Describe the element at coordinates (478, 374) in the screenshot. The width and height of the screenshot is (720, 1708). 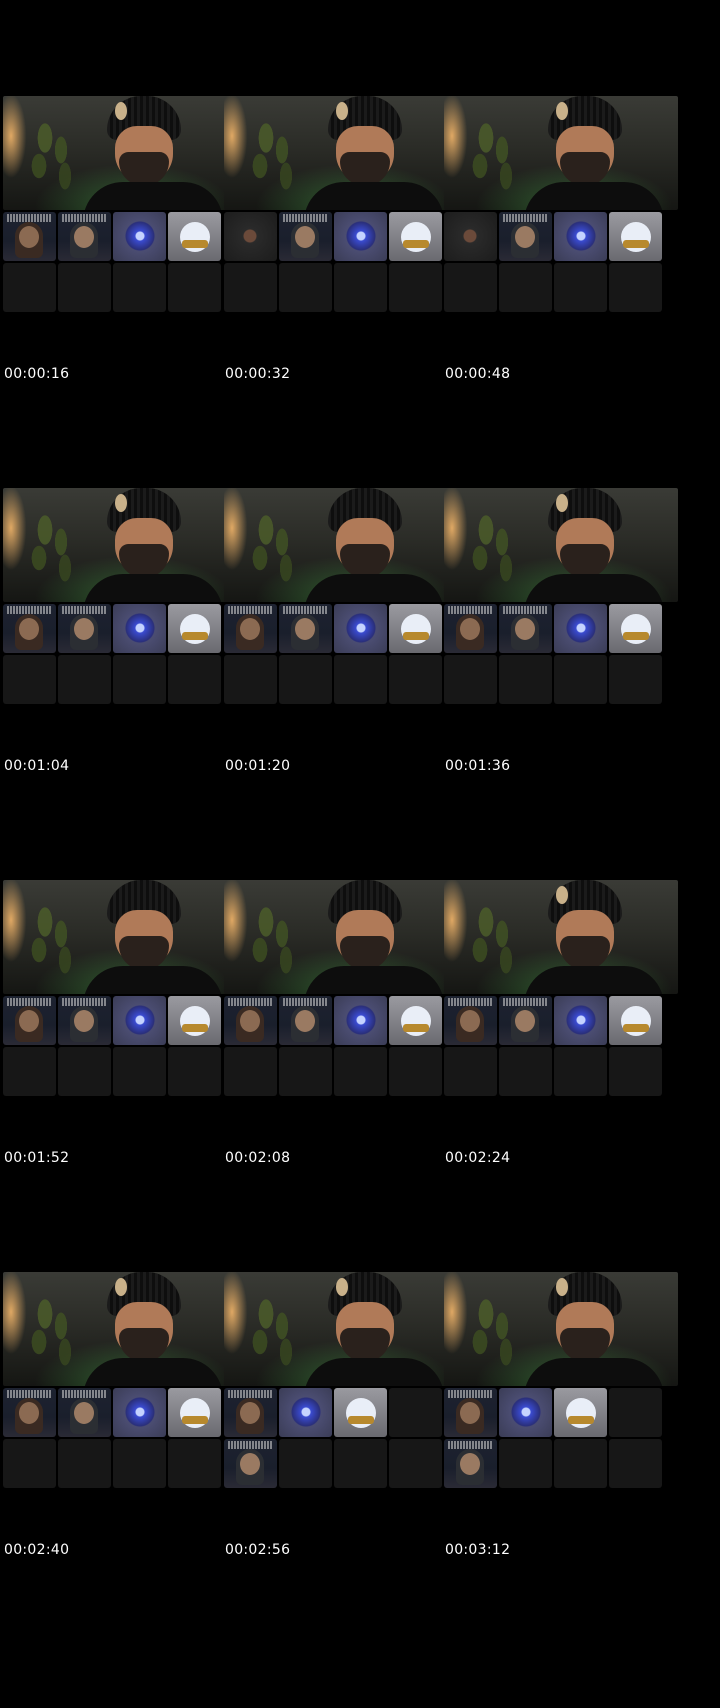
I see `timestamp-label: 00:00:48` at that location.